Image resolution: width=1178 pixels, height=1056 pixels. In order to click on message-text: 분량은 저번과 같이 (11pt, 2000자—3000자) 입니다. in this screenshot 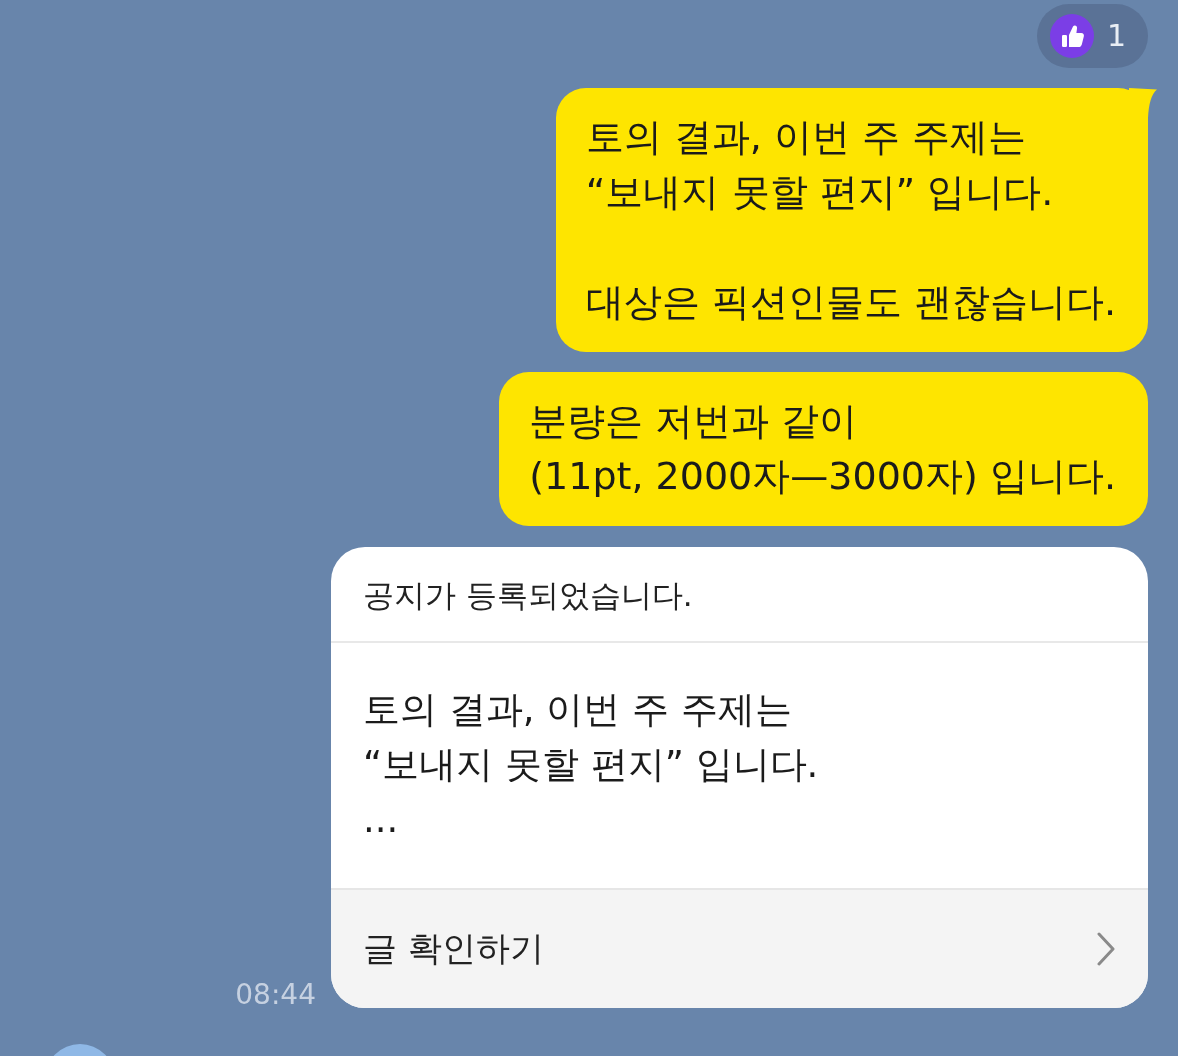, I will do `click(822, 449)`.